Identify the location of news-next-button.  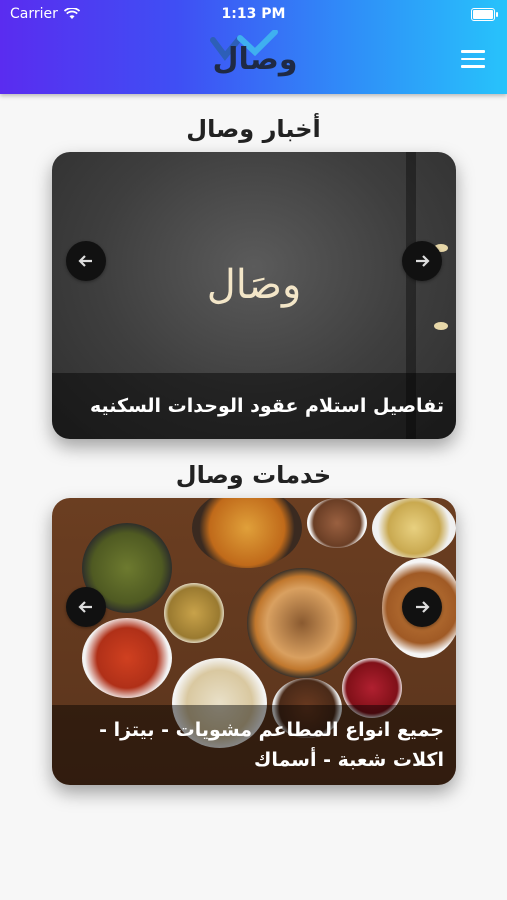
(422, 261).